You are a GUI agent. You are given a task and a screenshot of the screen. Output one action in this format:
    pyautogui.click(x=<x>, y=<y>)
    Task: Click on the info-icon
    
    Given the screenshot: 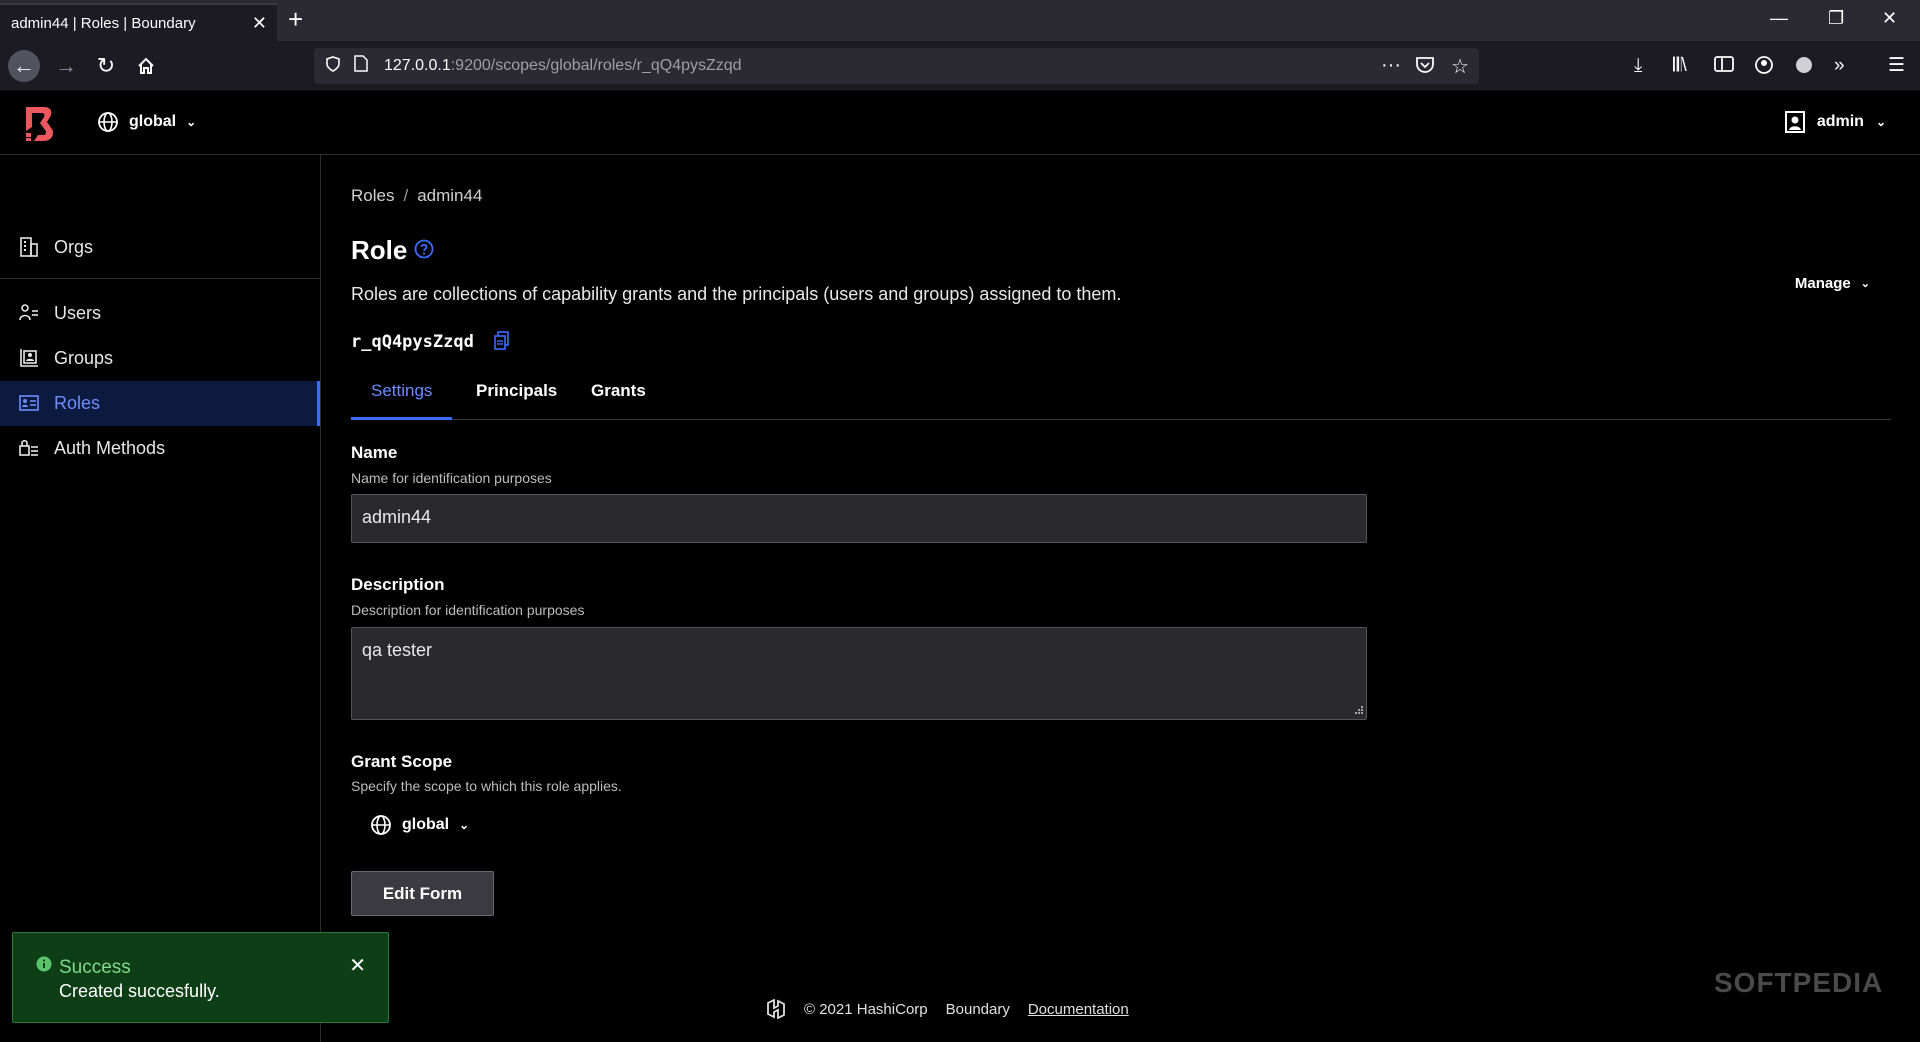 What is the action you would take?
    pyautogui.click(x=44, y=964)
    